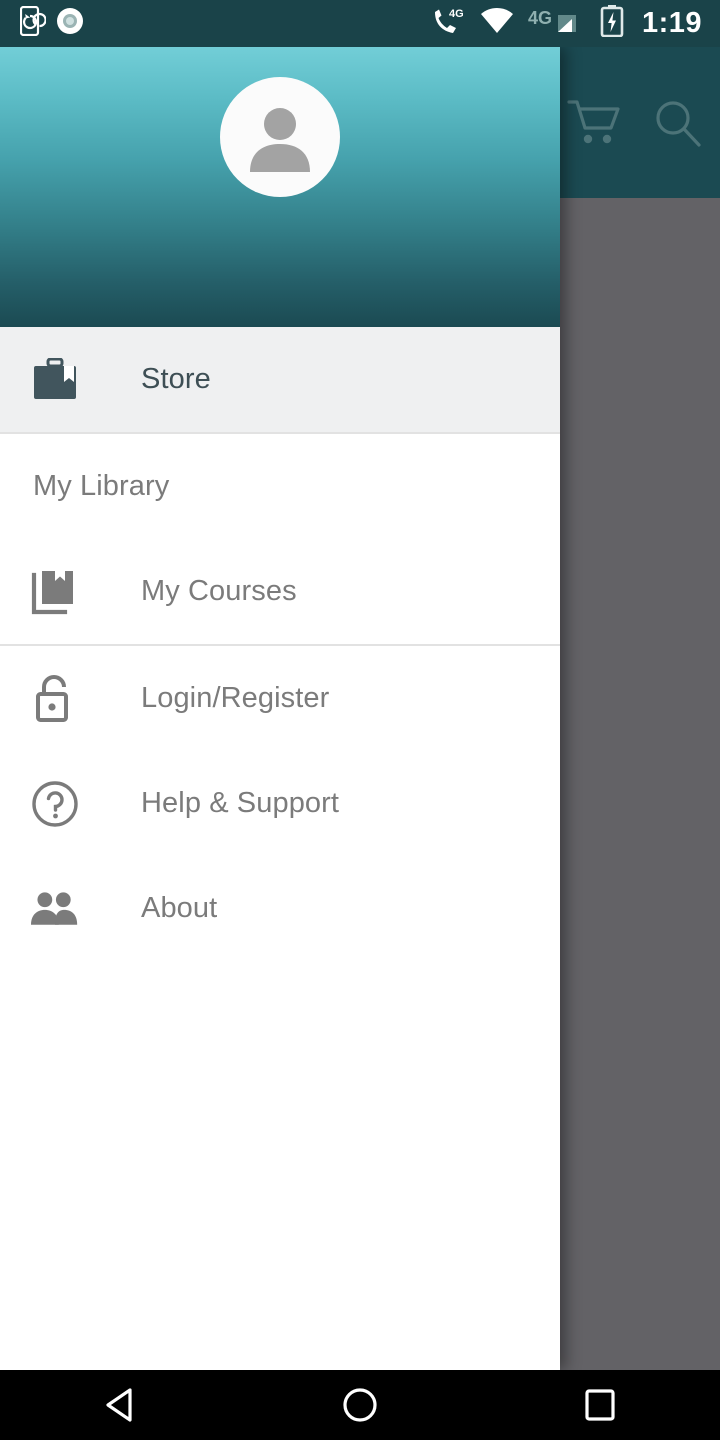  I want to click on android-nav-bar, so click(360, 1405).